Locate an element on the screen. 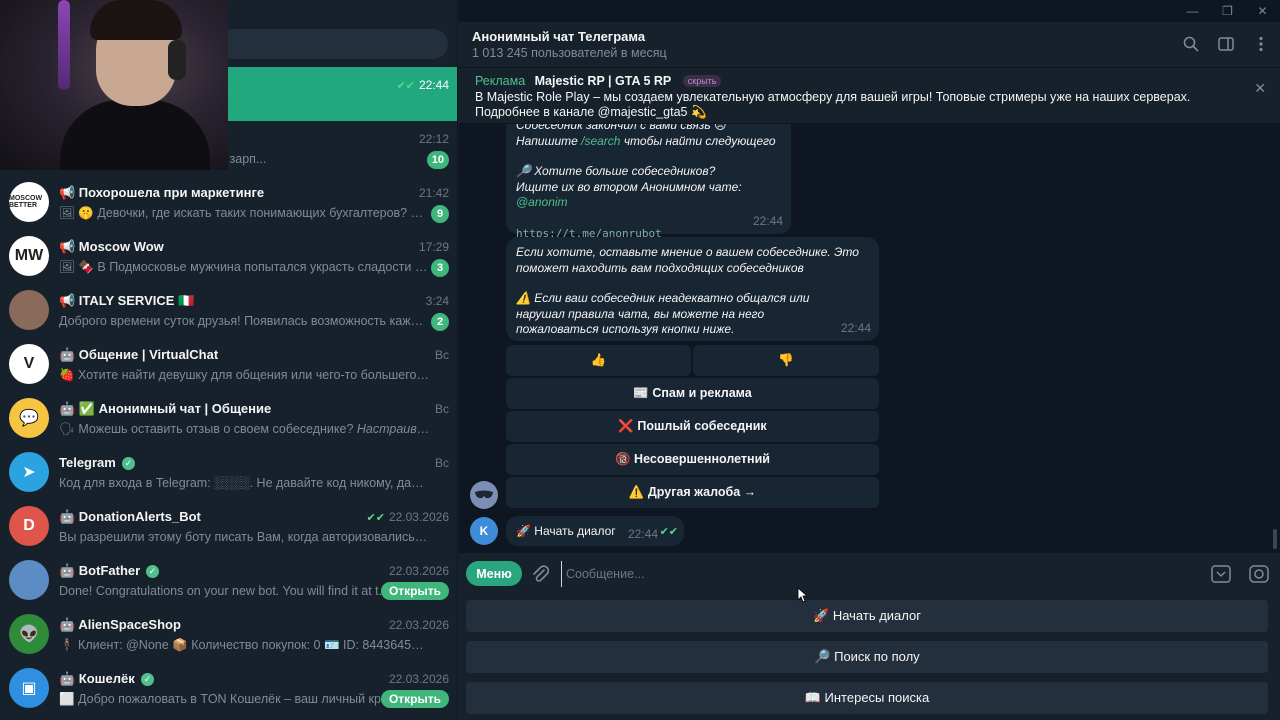 The height and width of the screenshot is (720, 1280). sidebar-toggle-icon is located at coordinates (1226, 44).